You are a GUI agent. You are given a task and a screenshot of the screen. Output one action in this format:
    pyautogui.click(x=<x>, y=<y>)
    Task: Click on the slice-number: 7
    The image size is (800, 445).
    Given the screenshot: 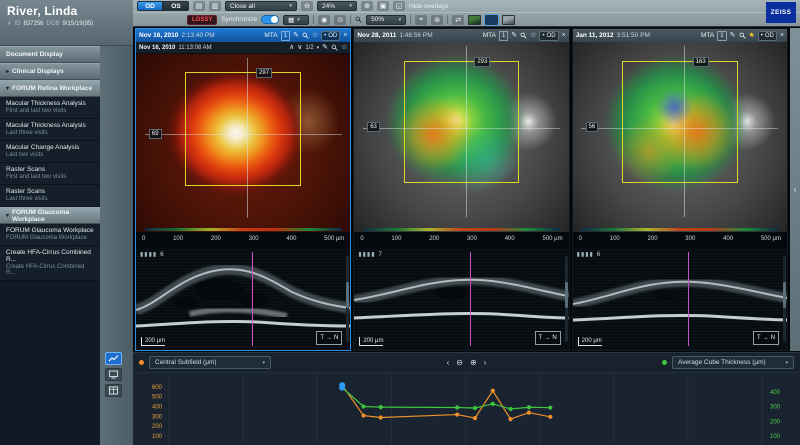 What is the action you would take?
    pyautogui.click(x=380, y=254)
    